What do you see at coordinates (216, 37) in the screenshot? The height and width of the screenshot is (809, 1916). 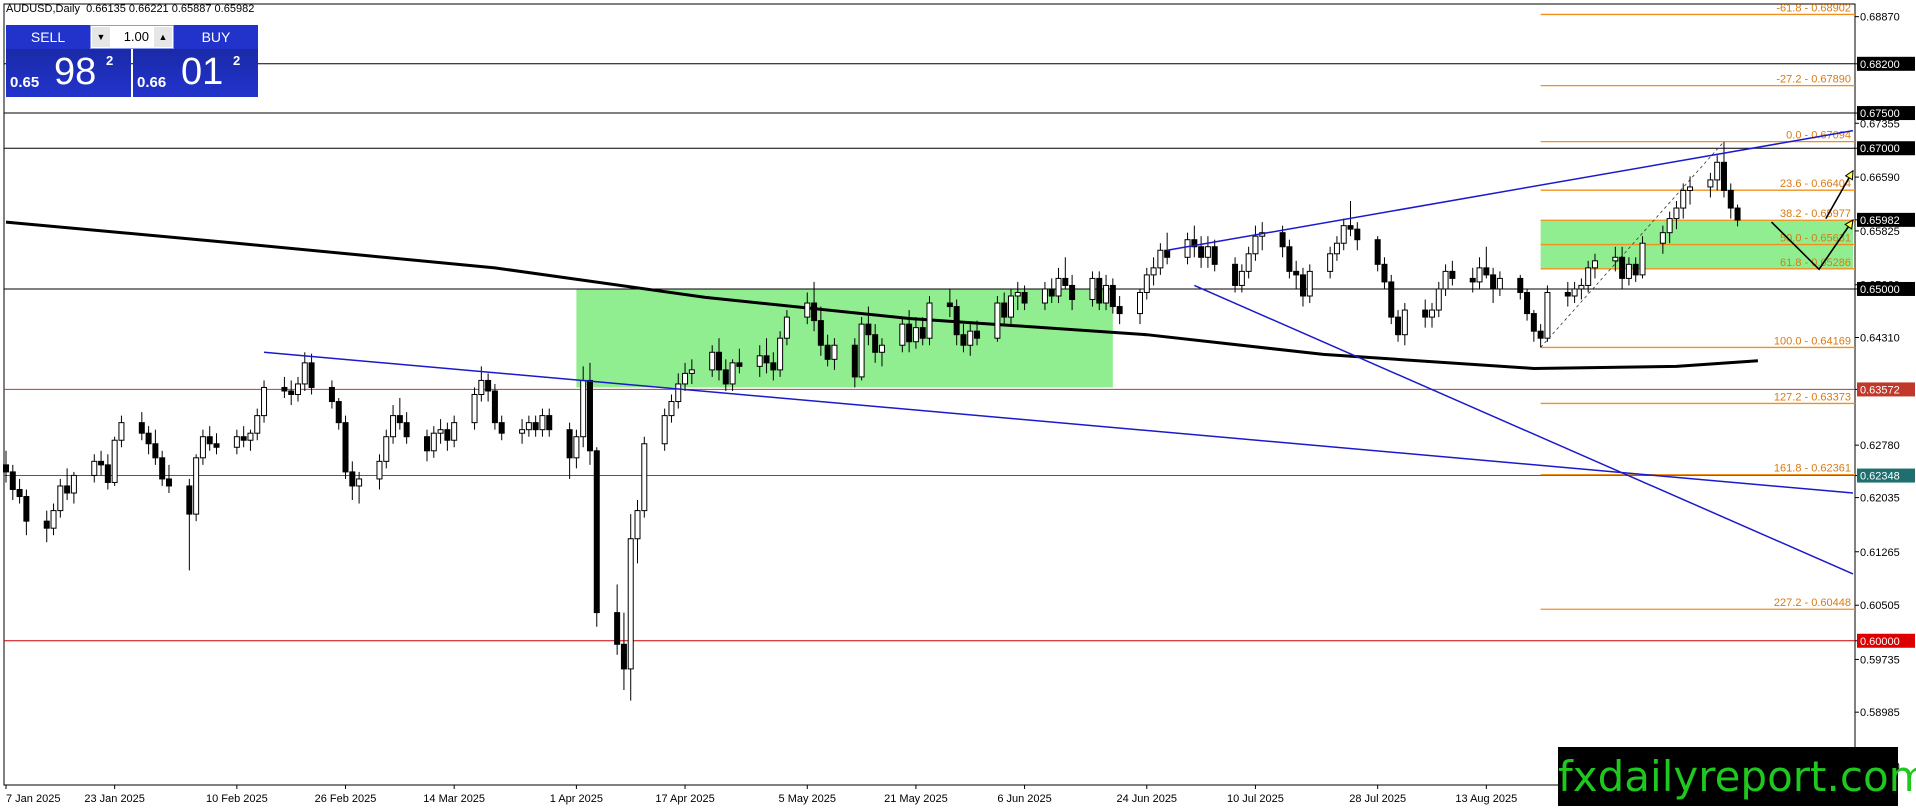 I see `buy-button: BUY` at bounding box center [216, 37].